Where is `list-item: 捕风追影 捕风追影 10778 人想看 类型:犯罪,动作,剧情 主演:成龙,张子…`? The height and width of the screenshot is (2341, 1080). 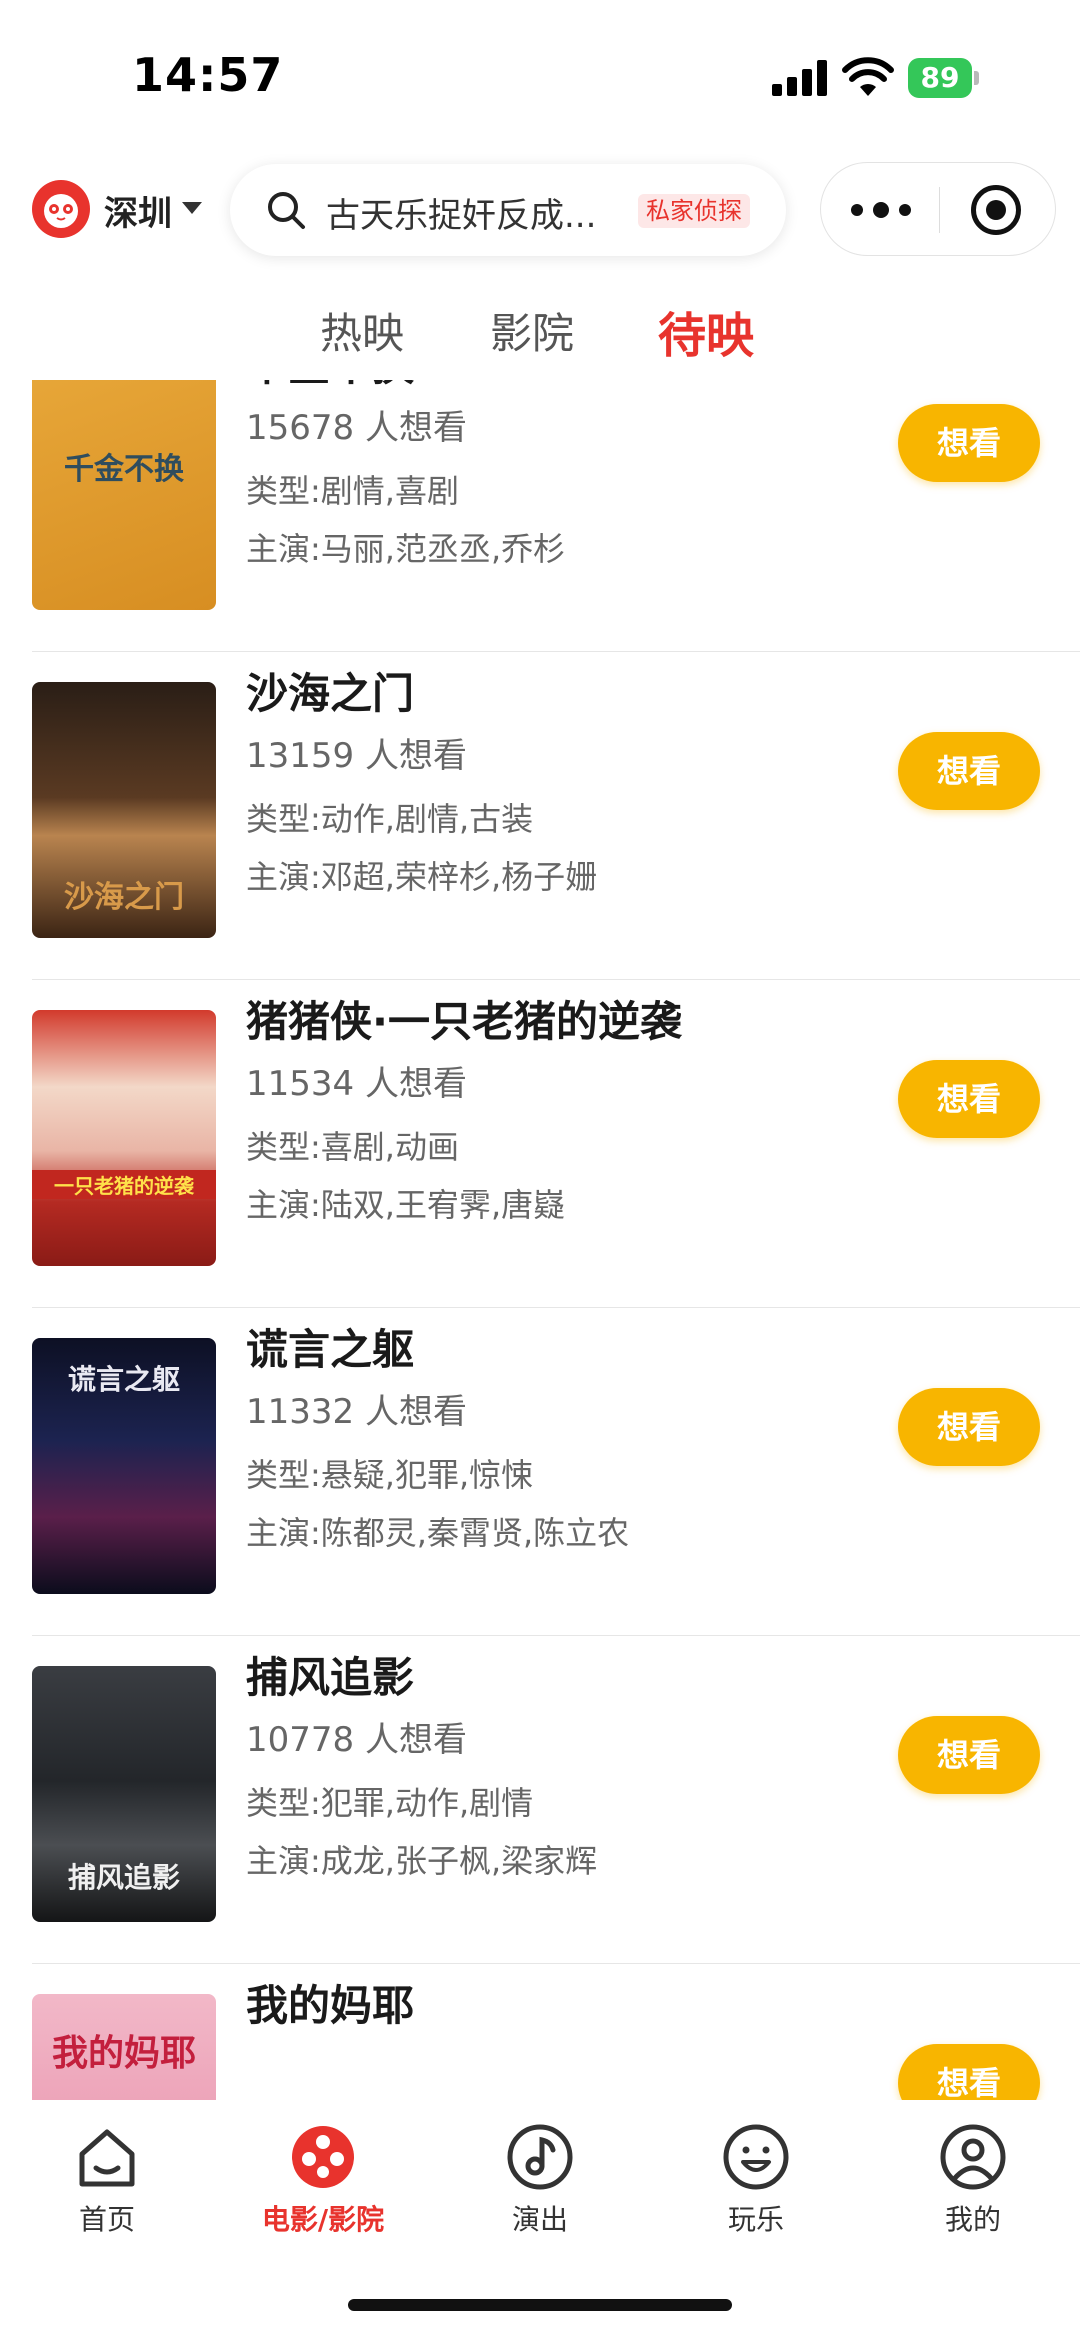 list-item: 捕风追影 捕风追影 10778 人想看 类型:犯罪,动作,剧情 主演:成龙,张子… is located at coordinates (540, 1800).